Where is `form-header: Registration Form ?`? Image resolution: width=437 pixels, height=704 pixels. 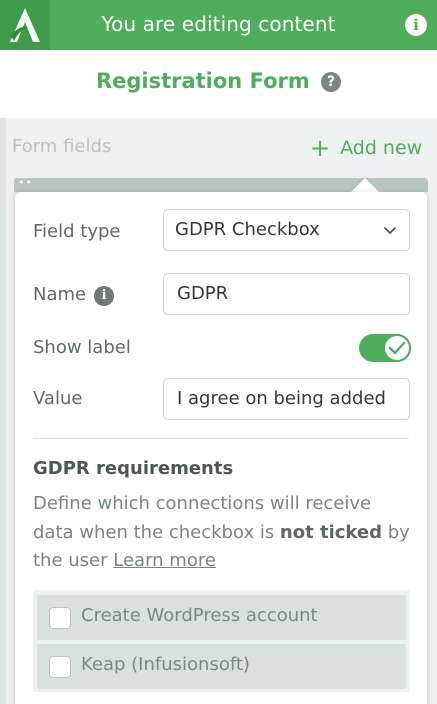 form-header: Registration Form ? is located at coordinates (218, 84).